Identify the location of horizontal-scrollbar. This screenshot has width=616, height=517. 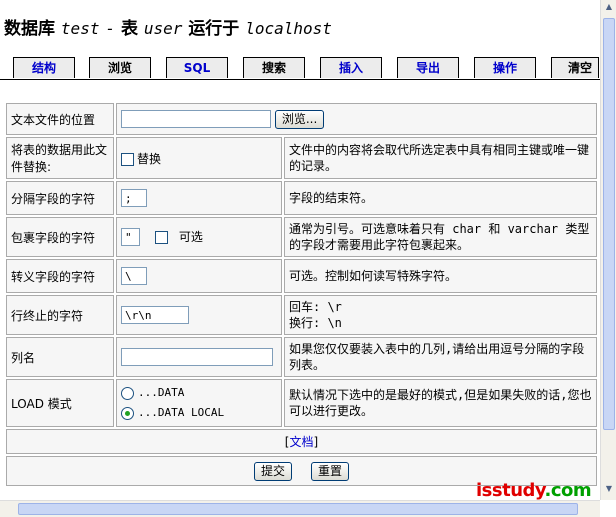
(300, 508).